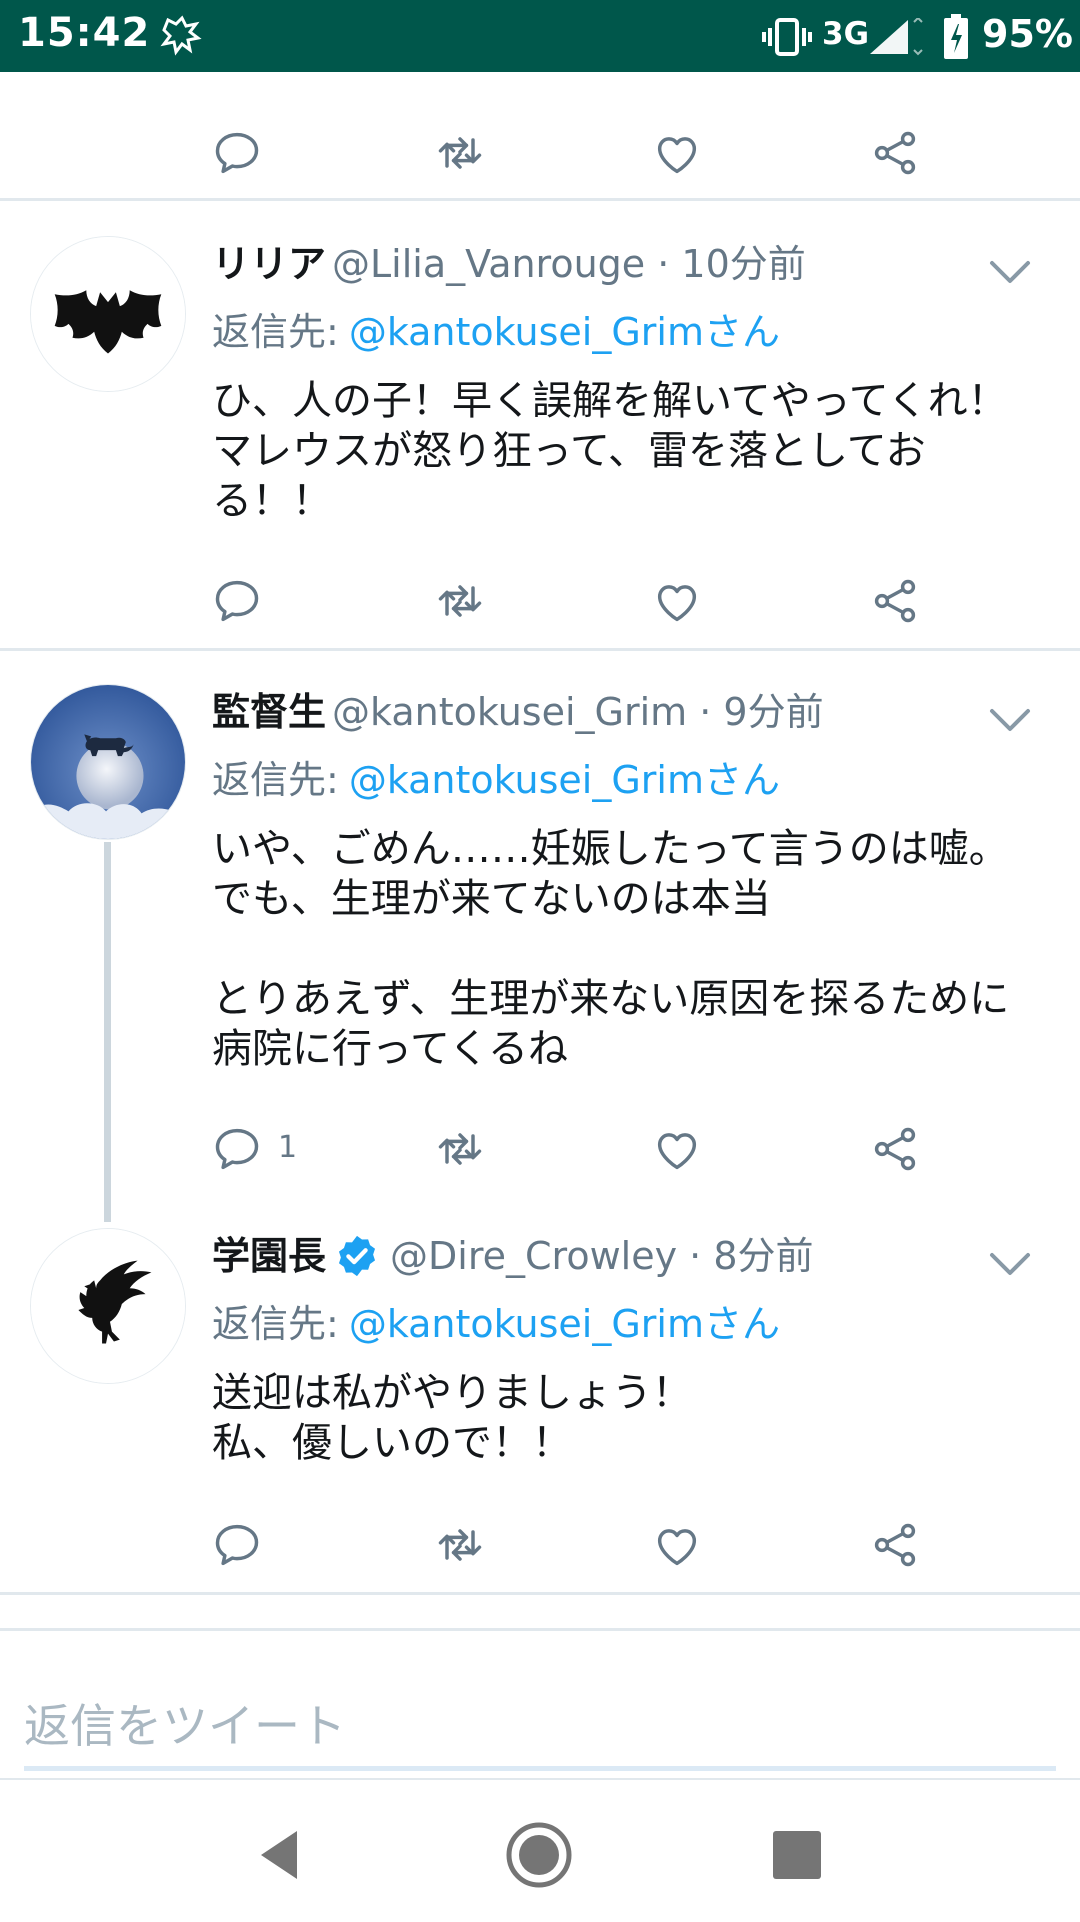  I want to click on reply-input-underline, so click(540, 1768).